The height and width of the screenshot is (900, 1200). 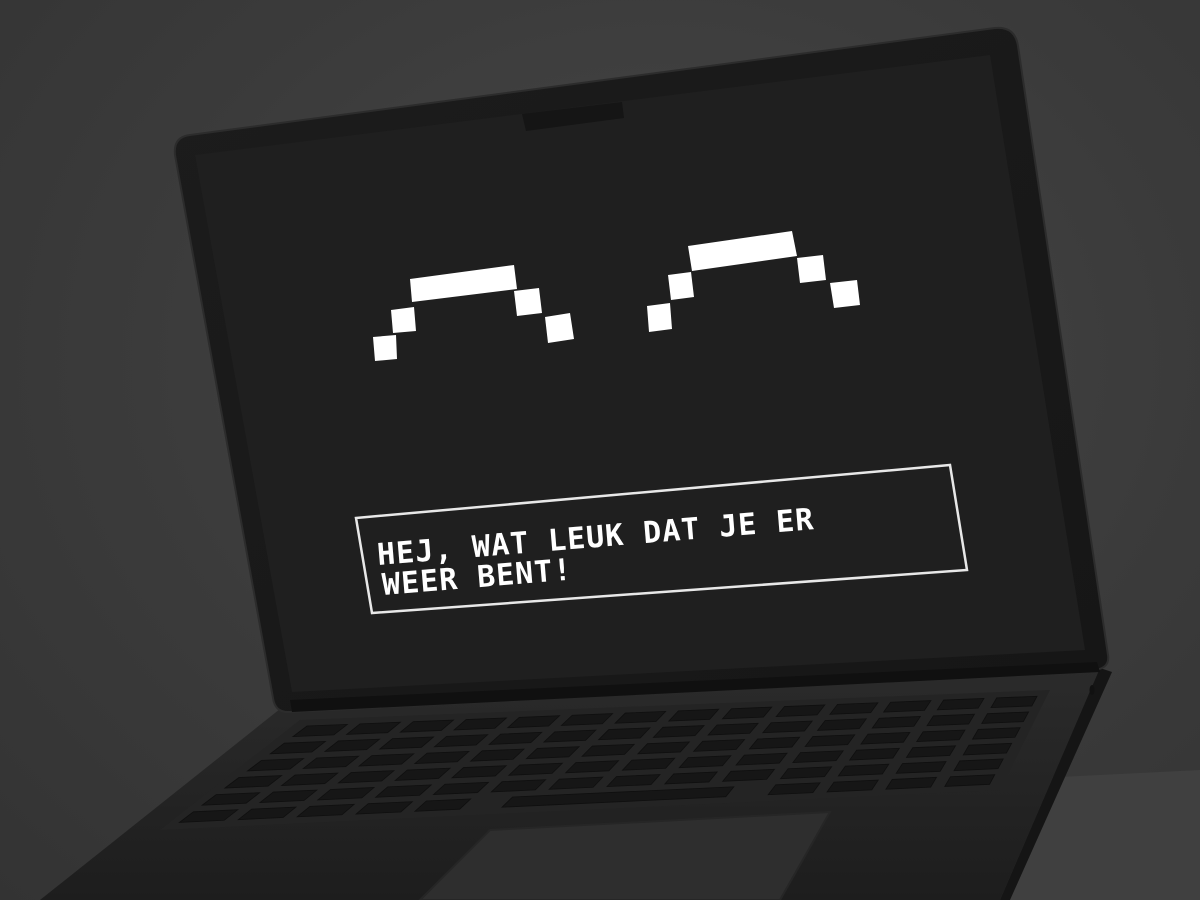 I want to click on headphone-port, so click(x=1092, y=690).